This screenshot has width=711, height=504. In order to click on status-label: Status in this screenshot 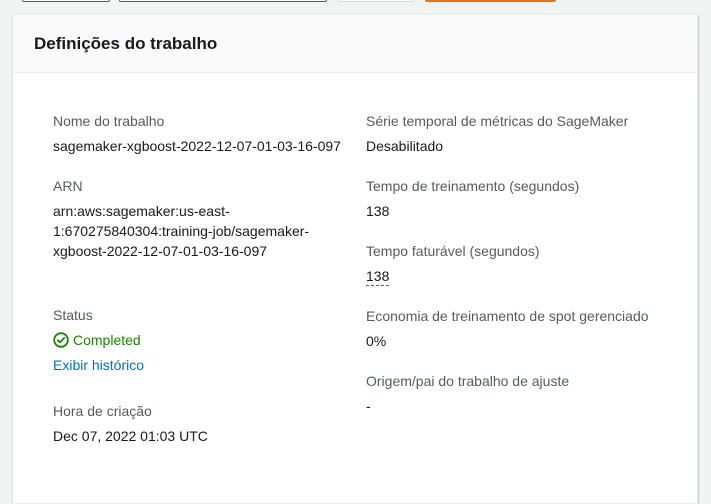, I will do `click(73, 315)`.